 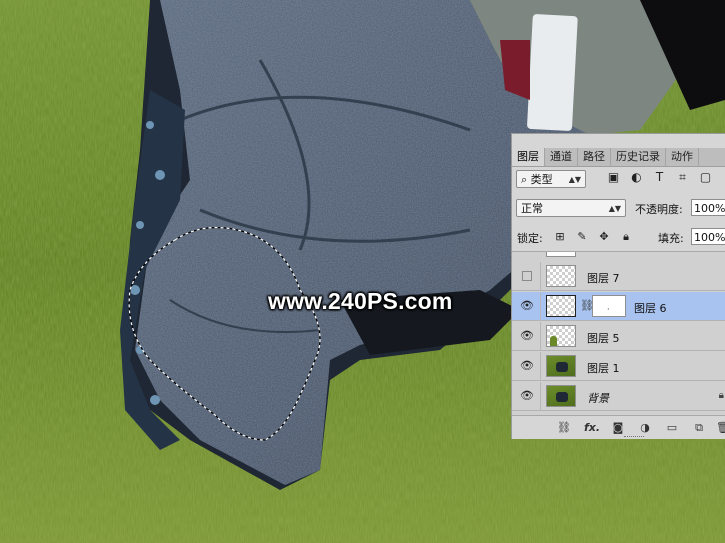 I want to click on shape-filter-icon: ⌗, so click(x=682, y=177).